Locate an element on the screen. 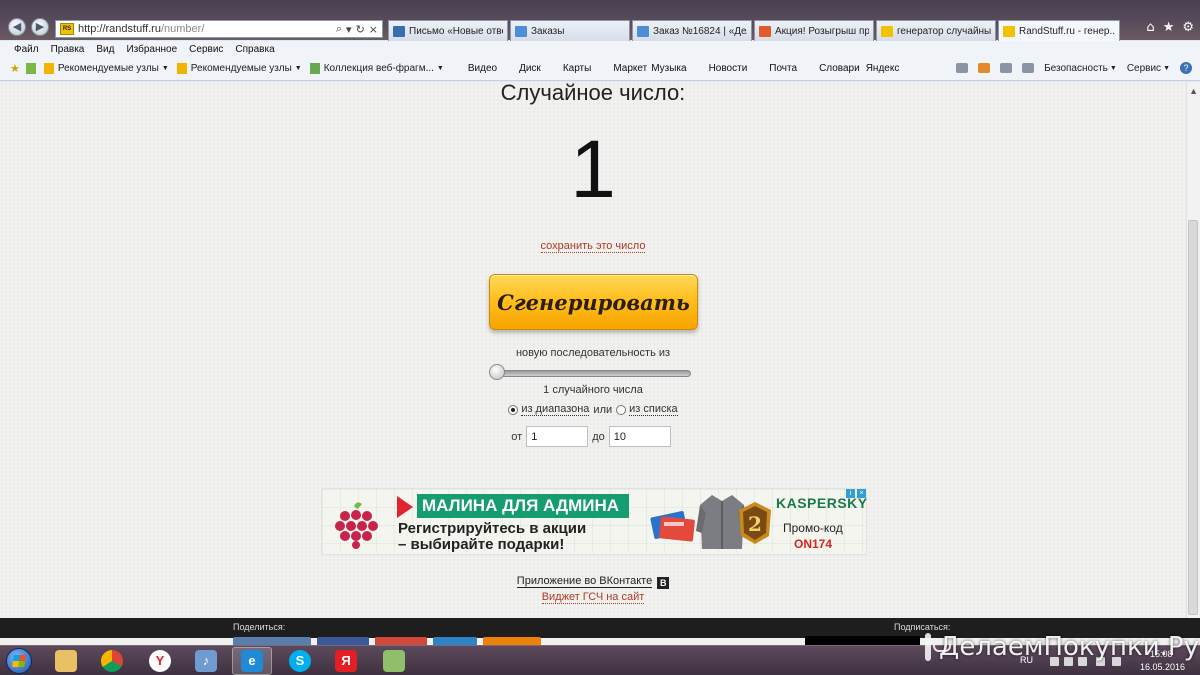 The width and height of the screenshot is (1200, 675). add-favorite-icon: ★ is located at coordinates (15, 68).